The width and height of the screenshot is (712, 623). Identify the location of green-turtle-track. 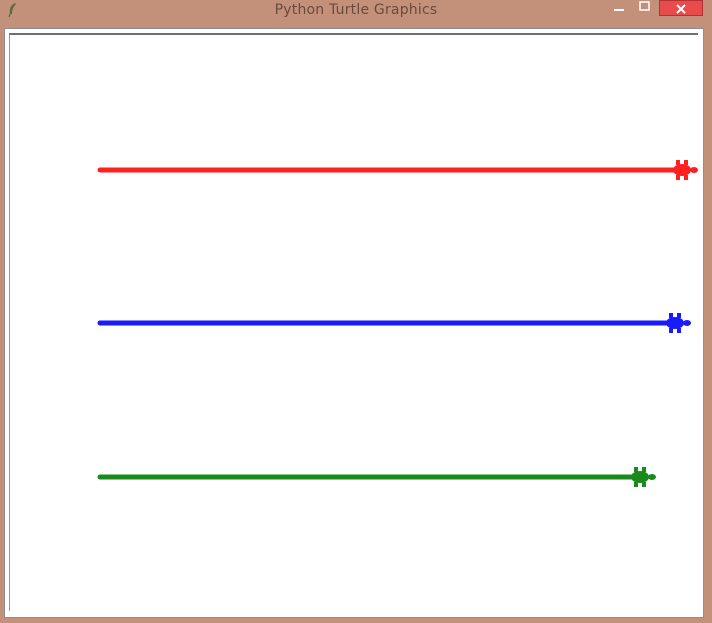
(376, 477).